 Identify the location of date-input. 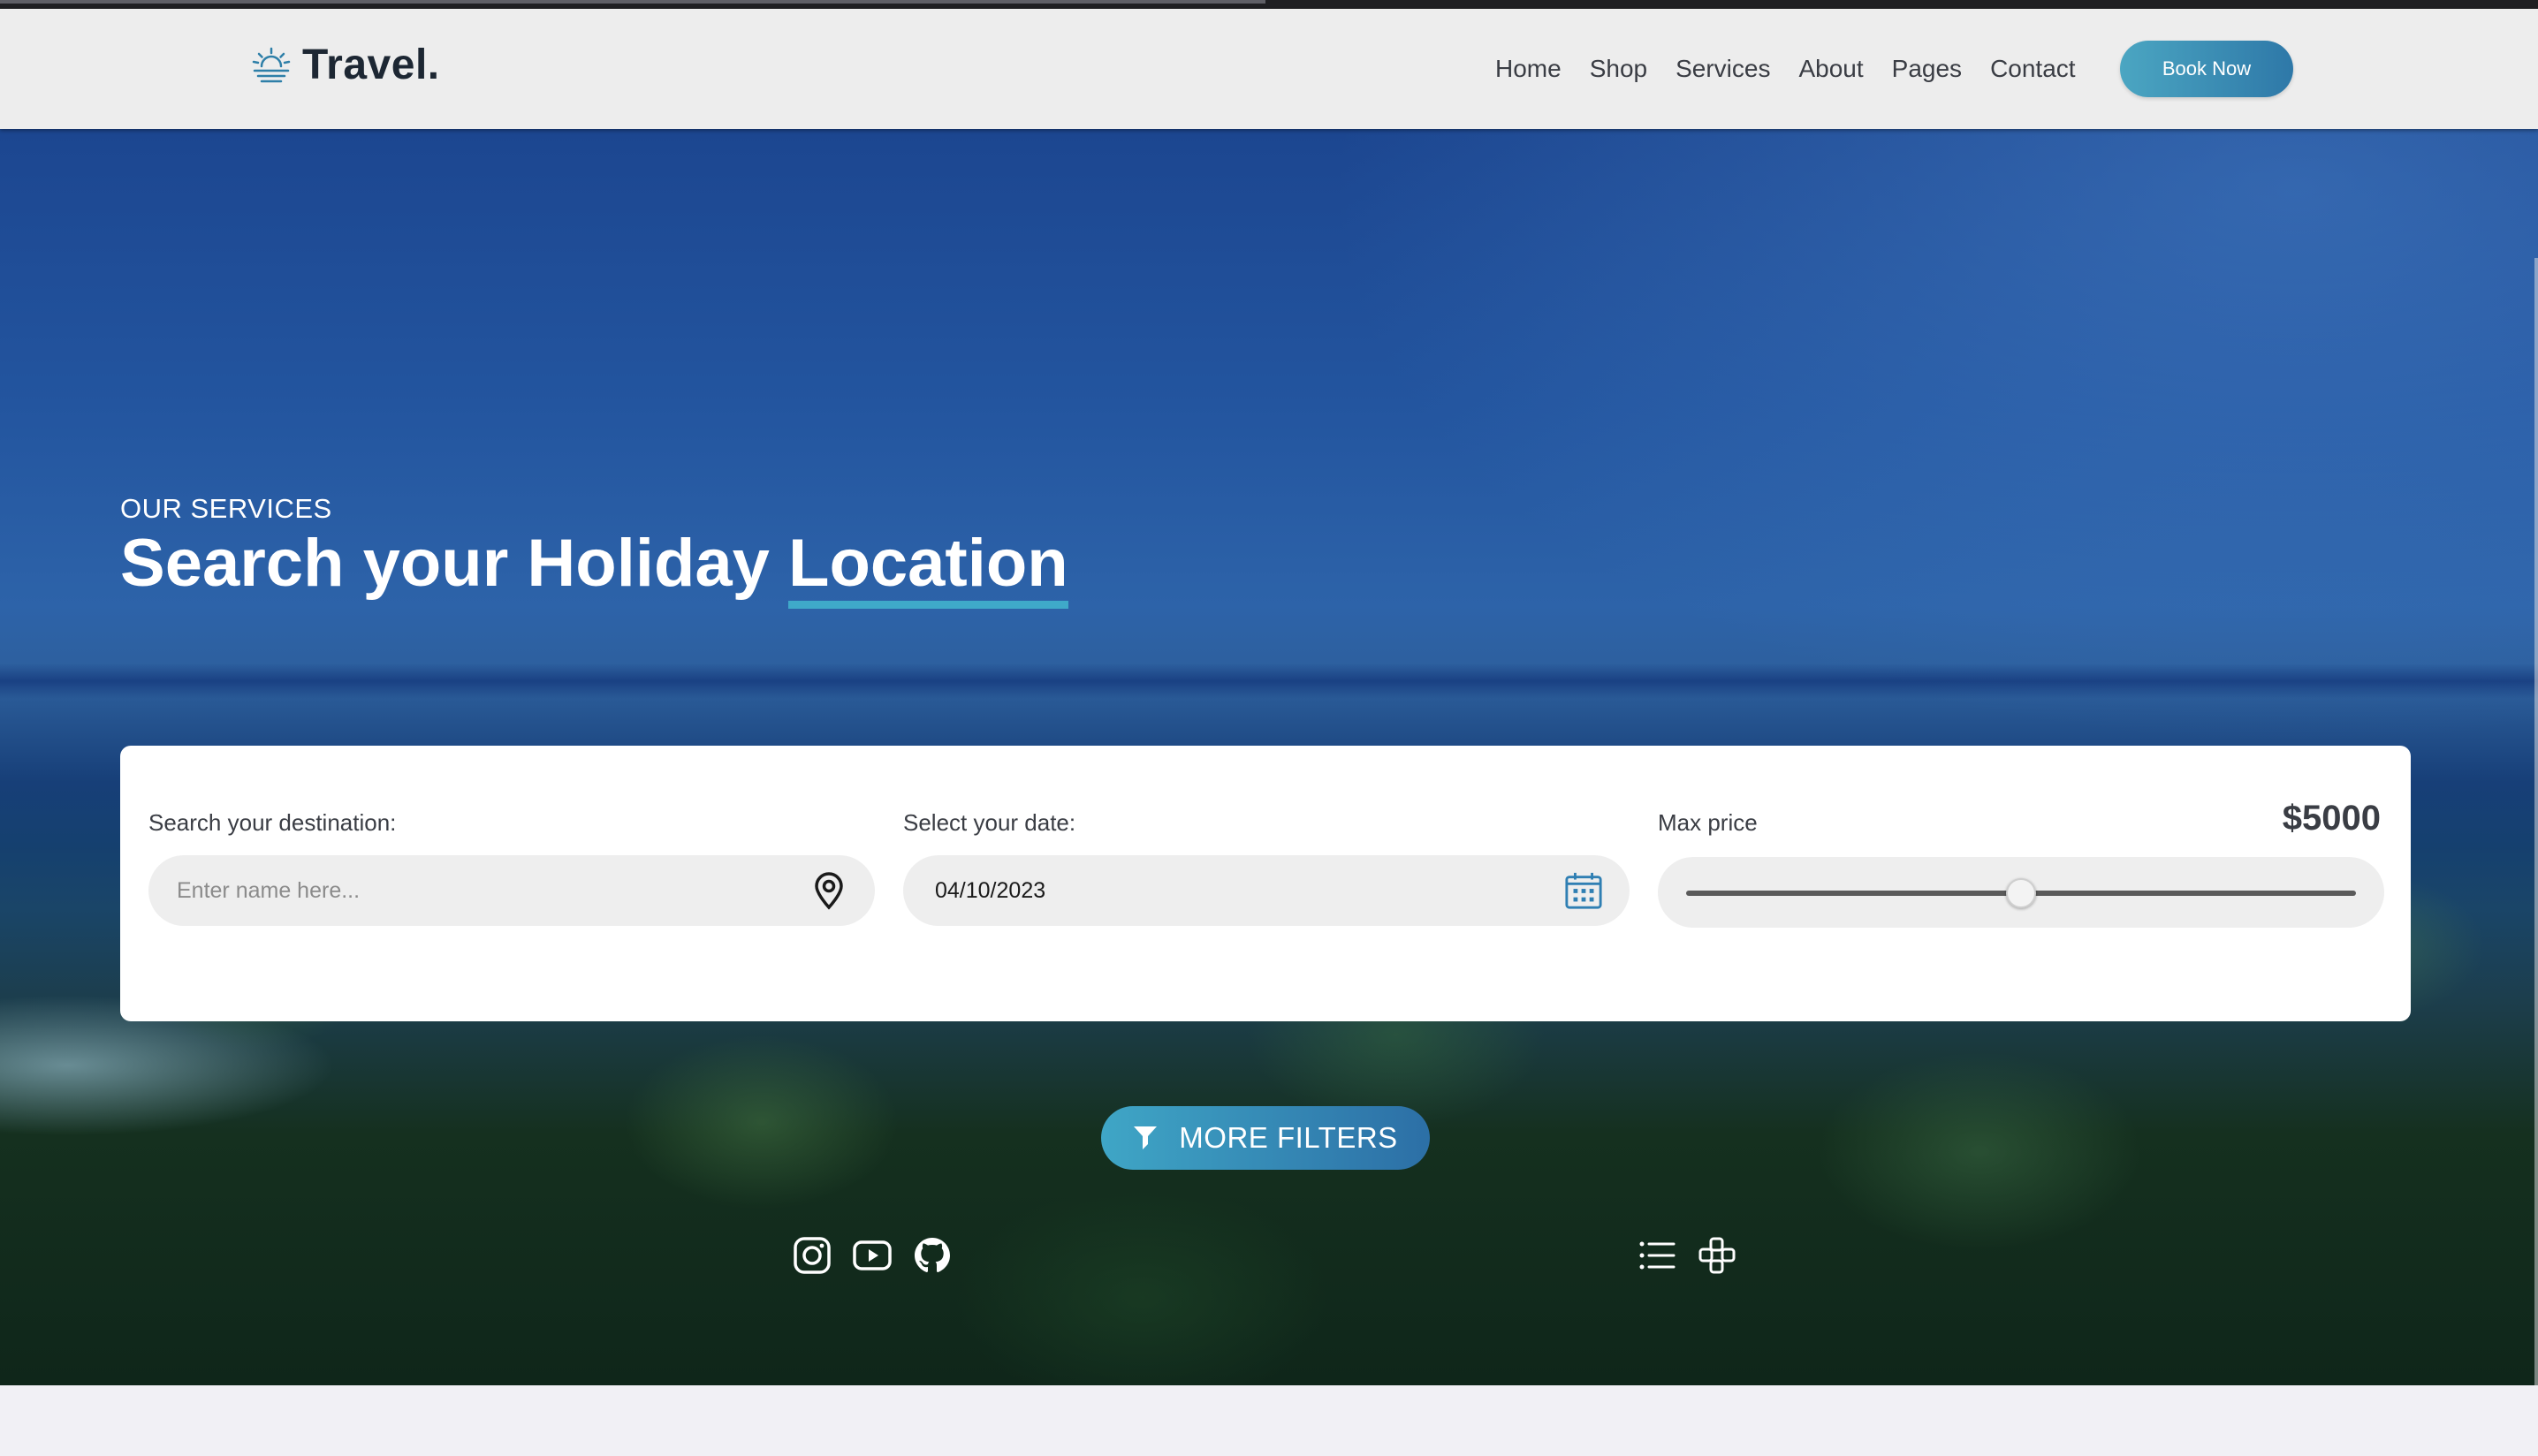
(1233, 891).